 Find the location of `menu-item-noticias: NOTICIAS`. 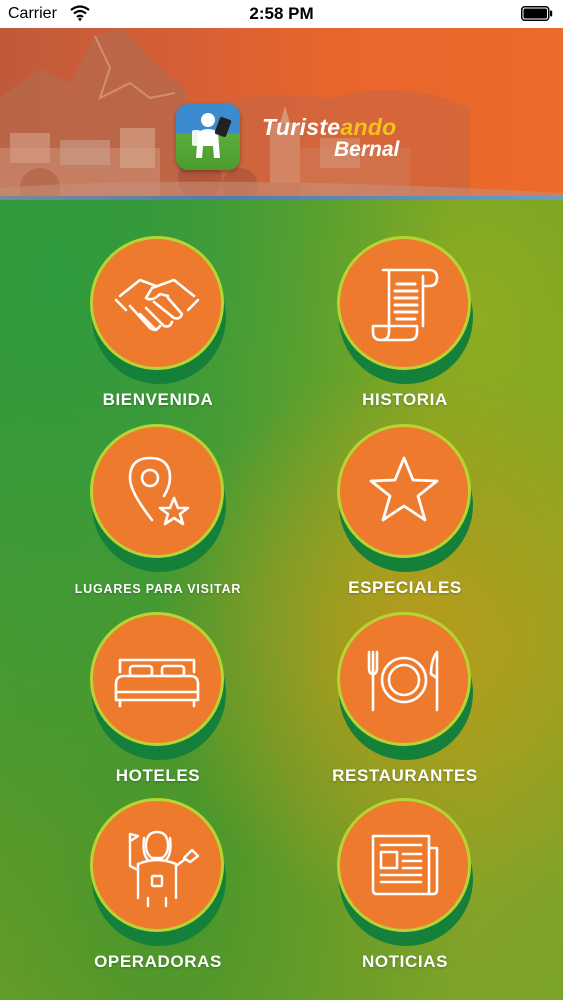

menu-item-noticias: NOTICIAS is located at coordinates (405, 888).